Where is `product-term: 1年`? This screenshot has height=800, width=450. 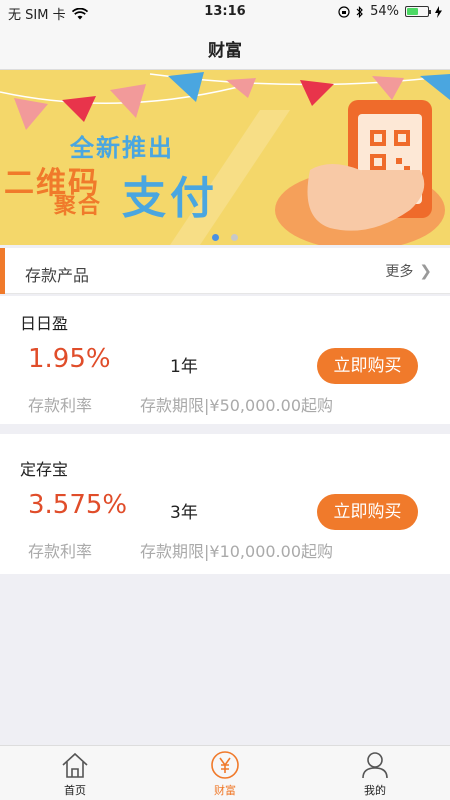 product-term: 1年 is located at coordinates (184, 367).